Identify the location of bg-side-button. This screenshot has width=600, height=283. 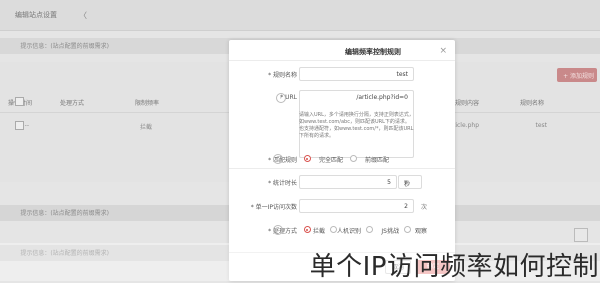
(581, 235).